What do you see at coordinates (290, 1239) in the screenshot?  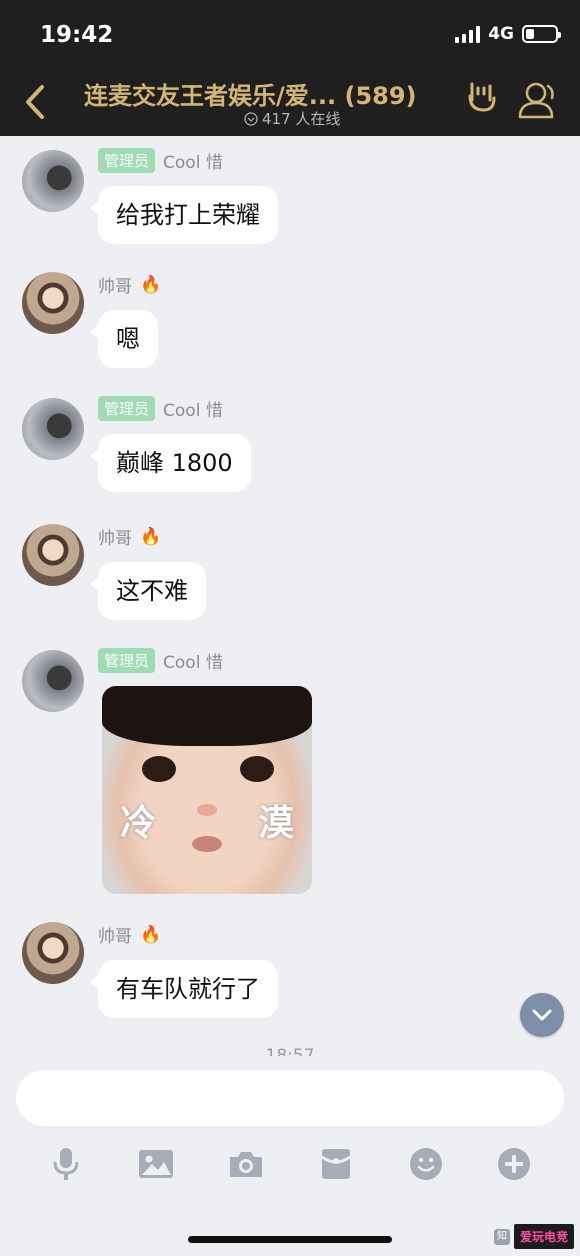 I see `home-indicator` at bounding box center [290, 1239].